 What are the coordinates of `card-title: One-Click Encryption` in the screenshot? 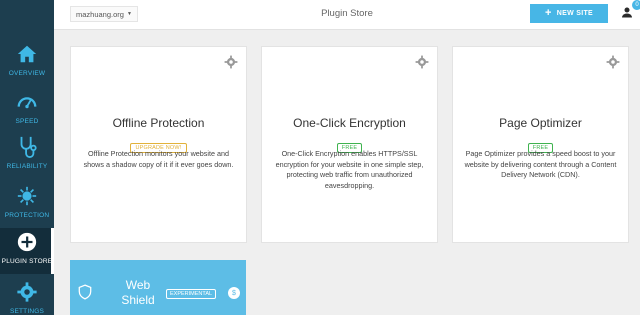 It's located at (349, 123).